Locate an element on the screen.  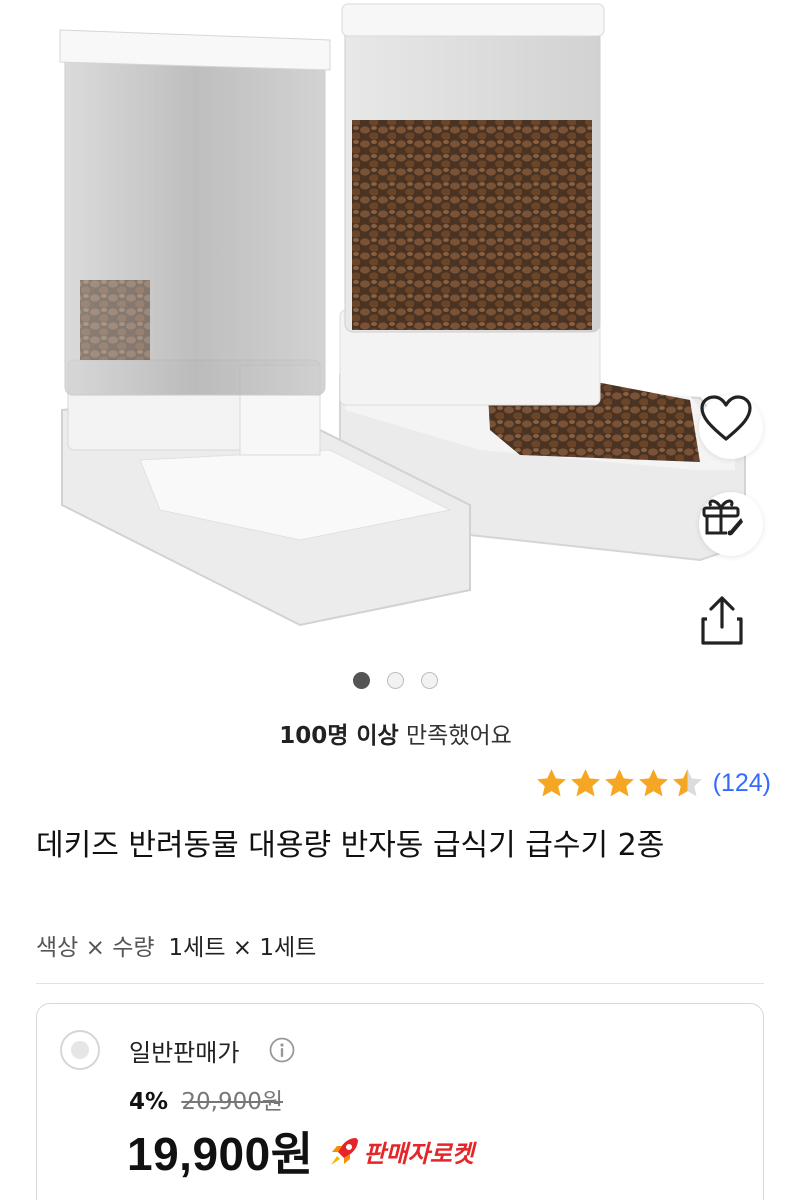
sale-type-label: 일반판매가 is located at coordinates (184, 1053).